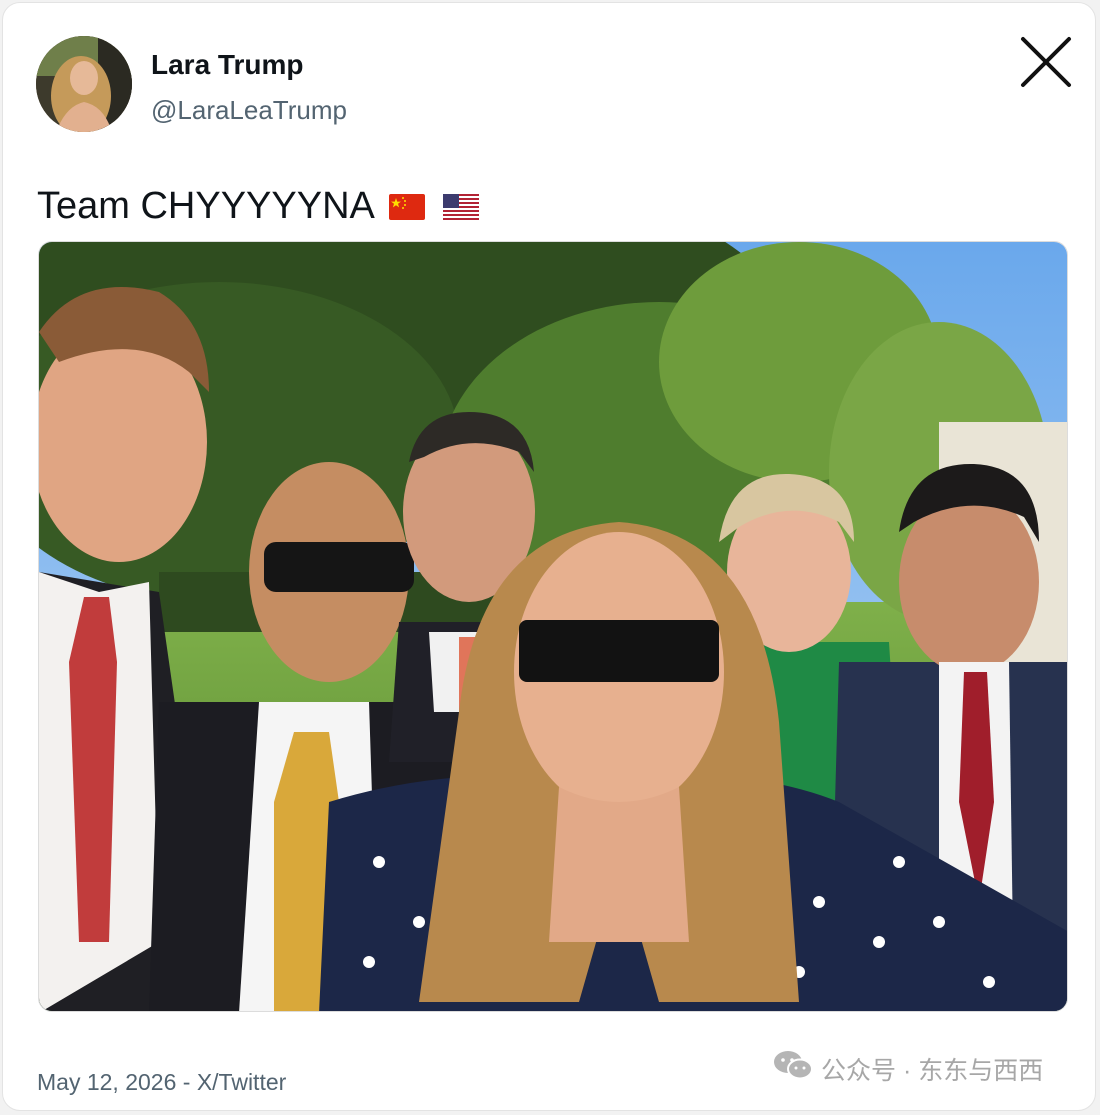 The height and width of the screenshot is (1115, 1100). I want to click on post-text: Team CHYYYYYNA, so click(206, 206).